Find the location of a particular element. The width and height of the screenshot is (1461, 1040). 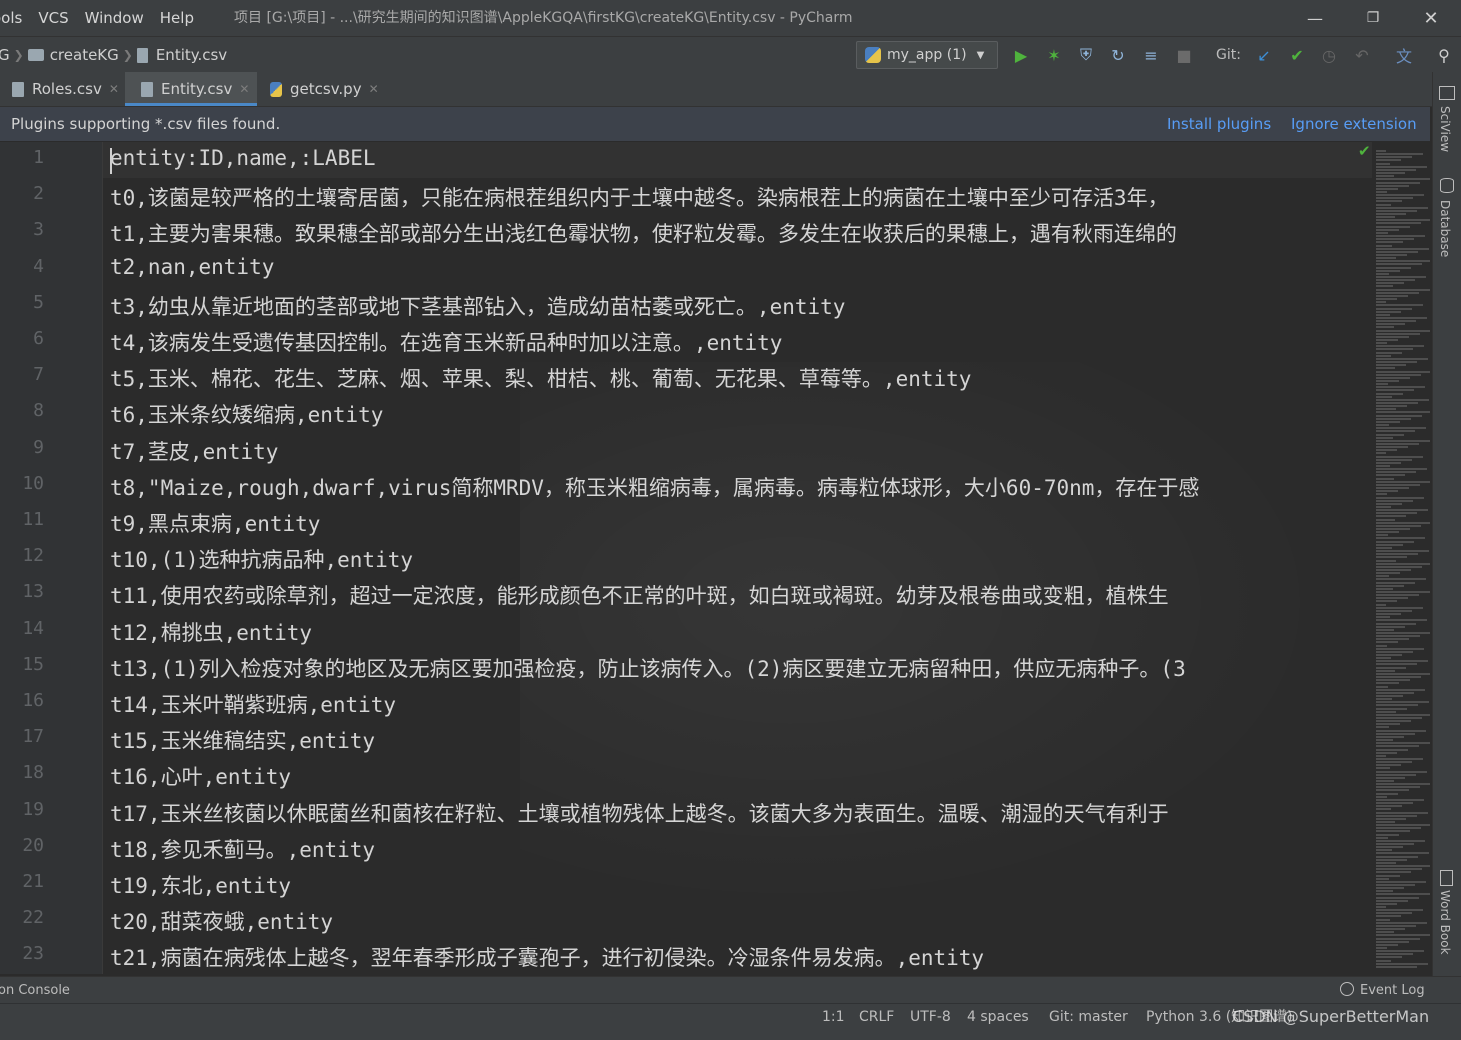

close-window-button: ✕ is located at coordinates (1431, 18).